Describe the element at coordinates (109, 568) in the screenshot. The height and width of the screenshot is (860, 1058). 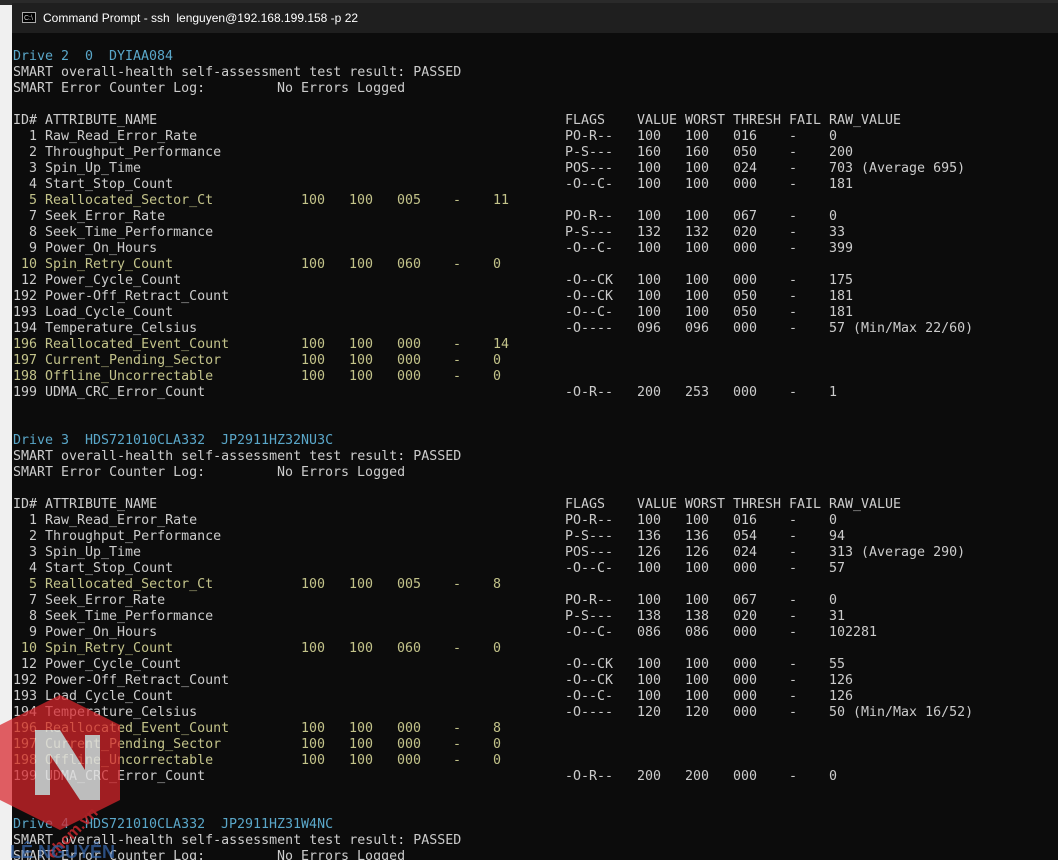
I see `attr-name: Start_Stop_Count` at that location.